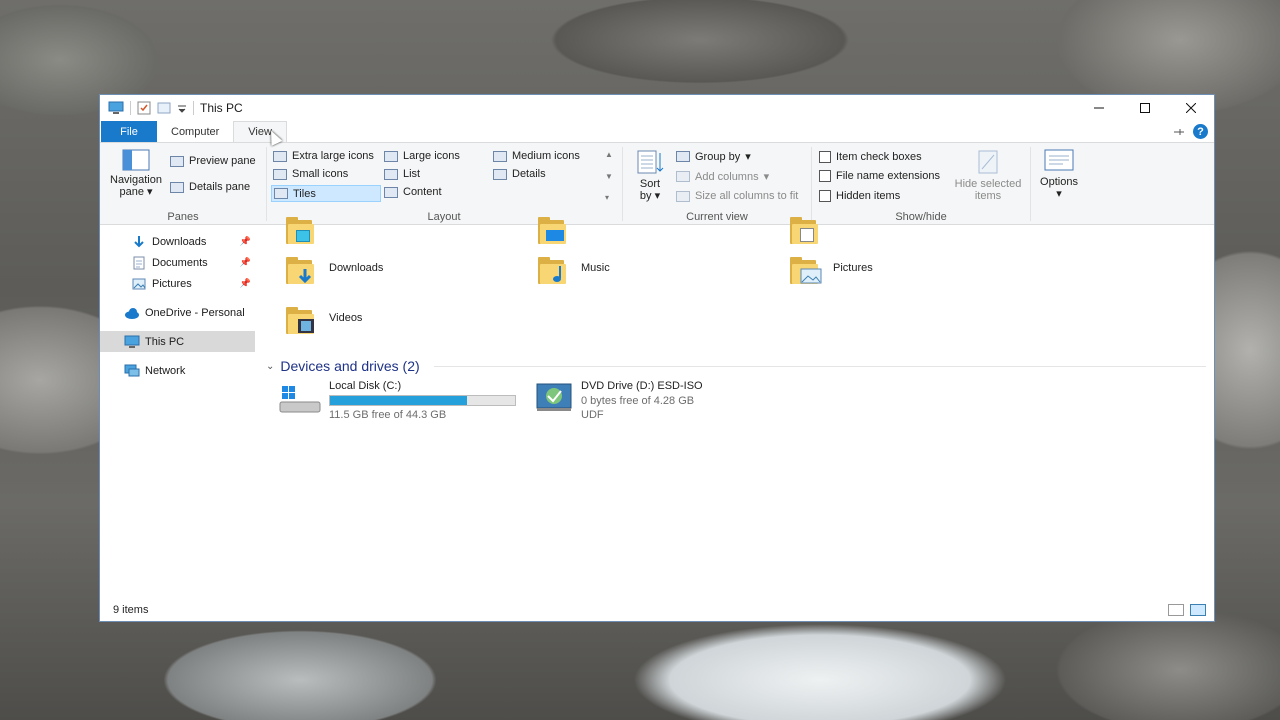  Describe the element at coordinates (182, 108) in the screenshot. I see `customize-toolbar-icon` at that location.